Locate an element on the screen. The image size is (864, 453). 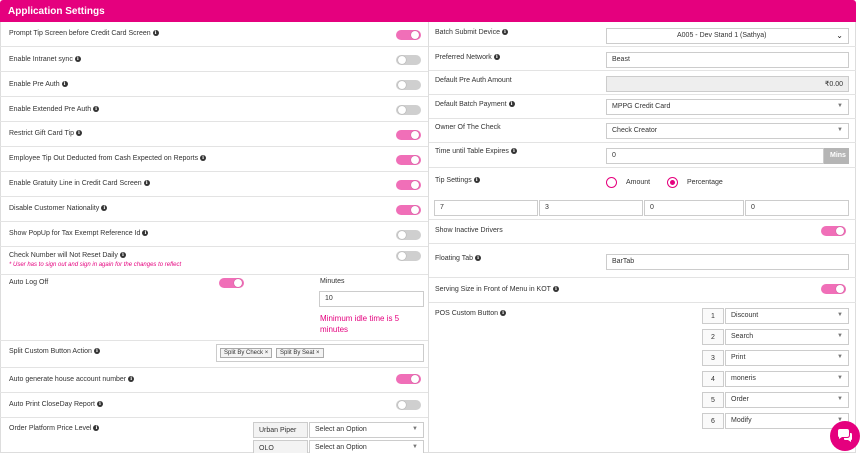
setting-row-owner-of-check: Owner Of The Check Check Creator ▼ is located at coordinates (642, 131).